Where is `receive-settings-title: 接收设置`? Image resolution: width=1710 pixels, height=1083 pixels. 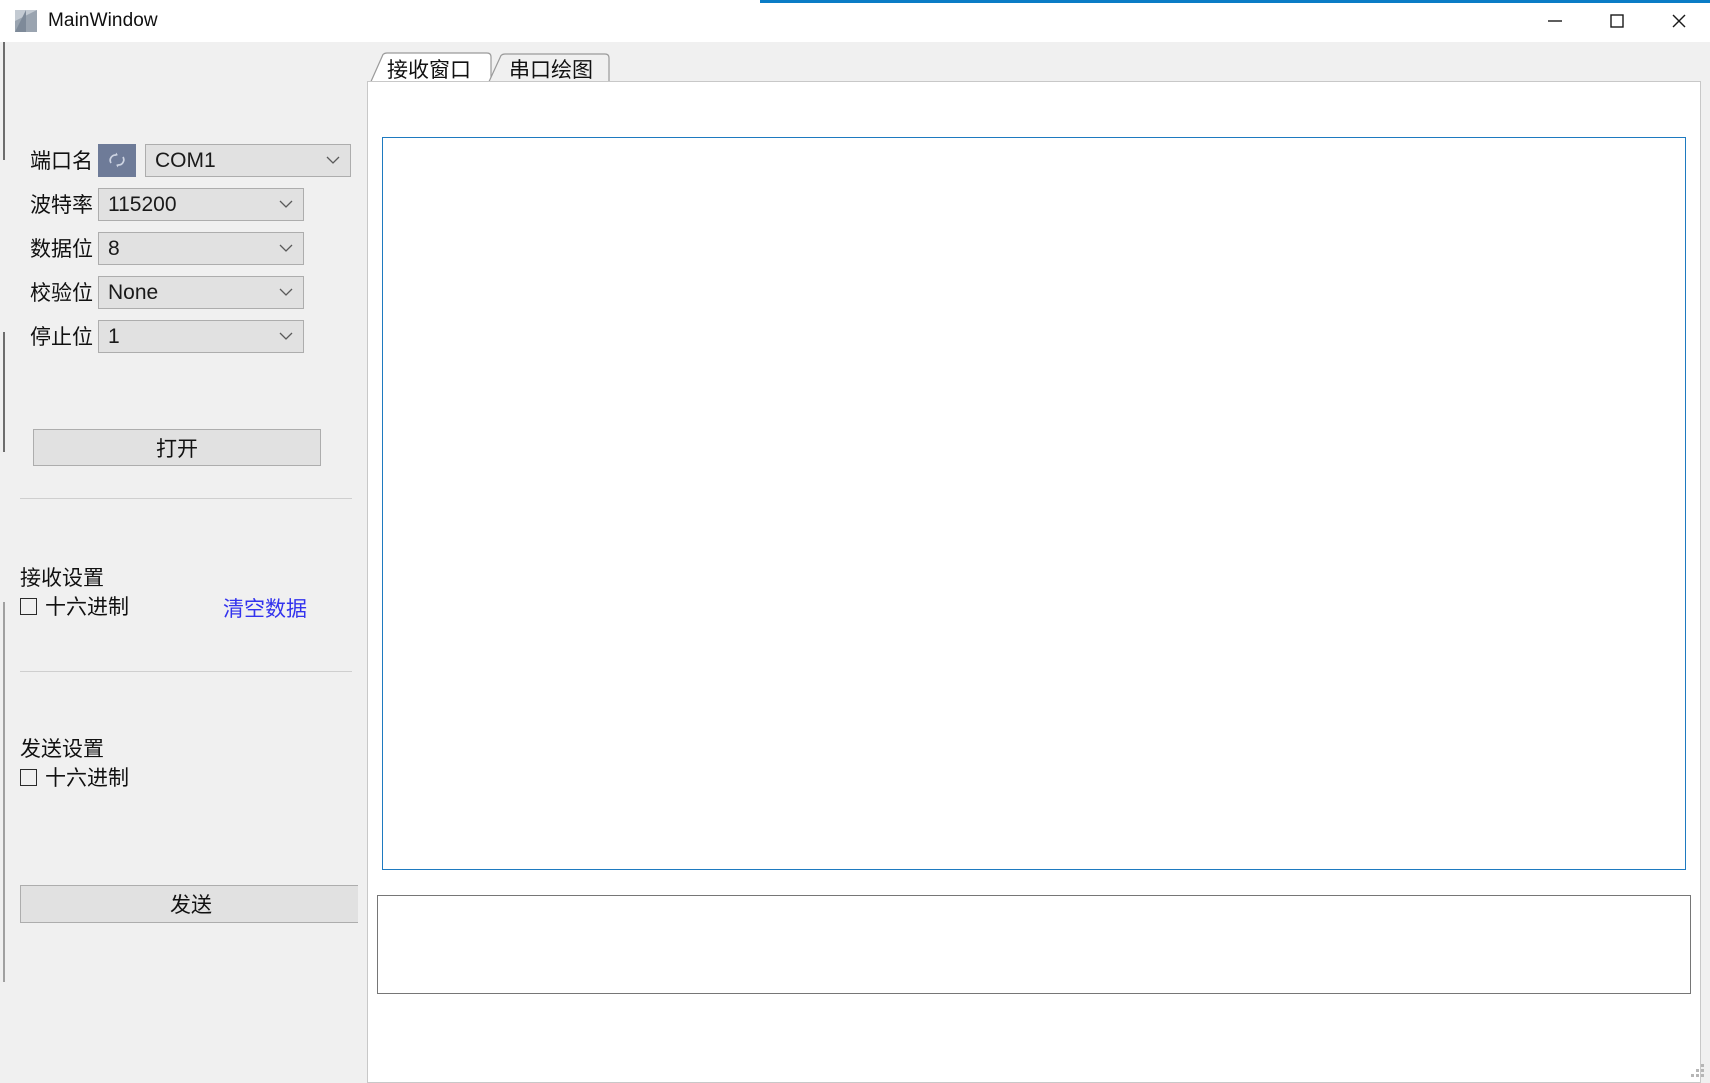 receive-settings-title: 接收设置 is located at coordinates (62, 578).